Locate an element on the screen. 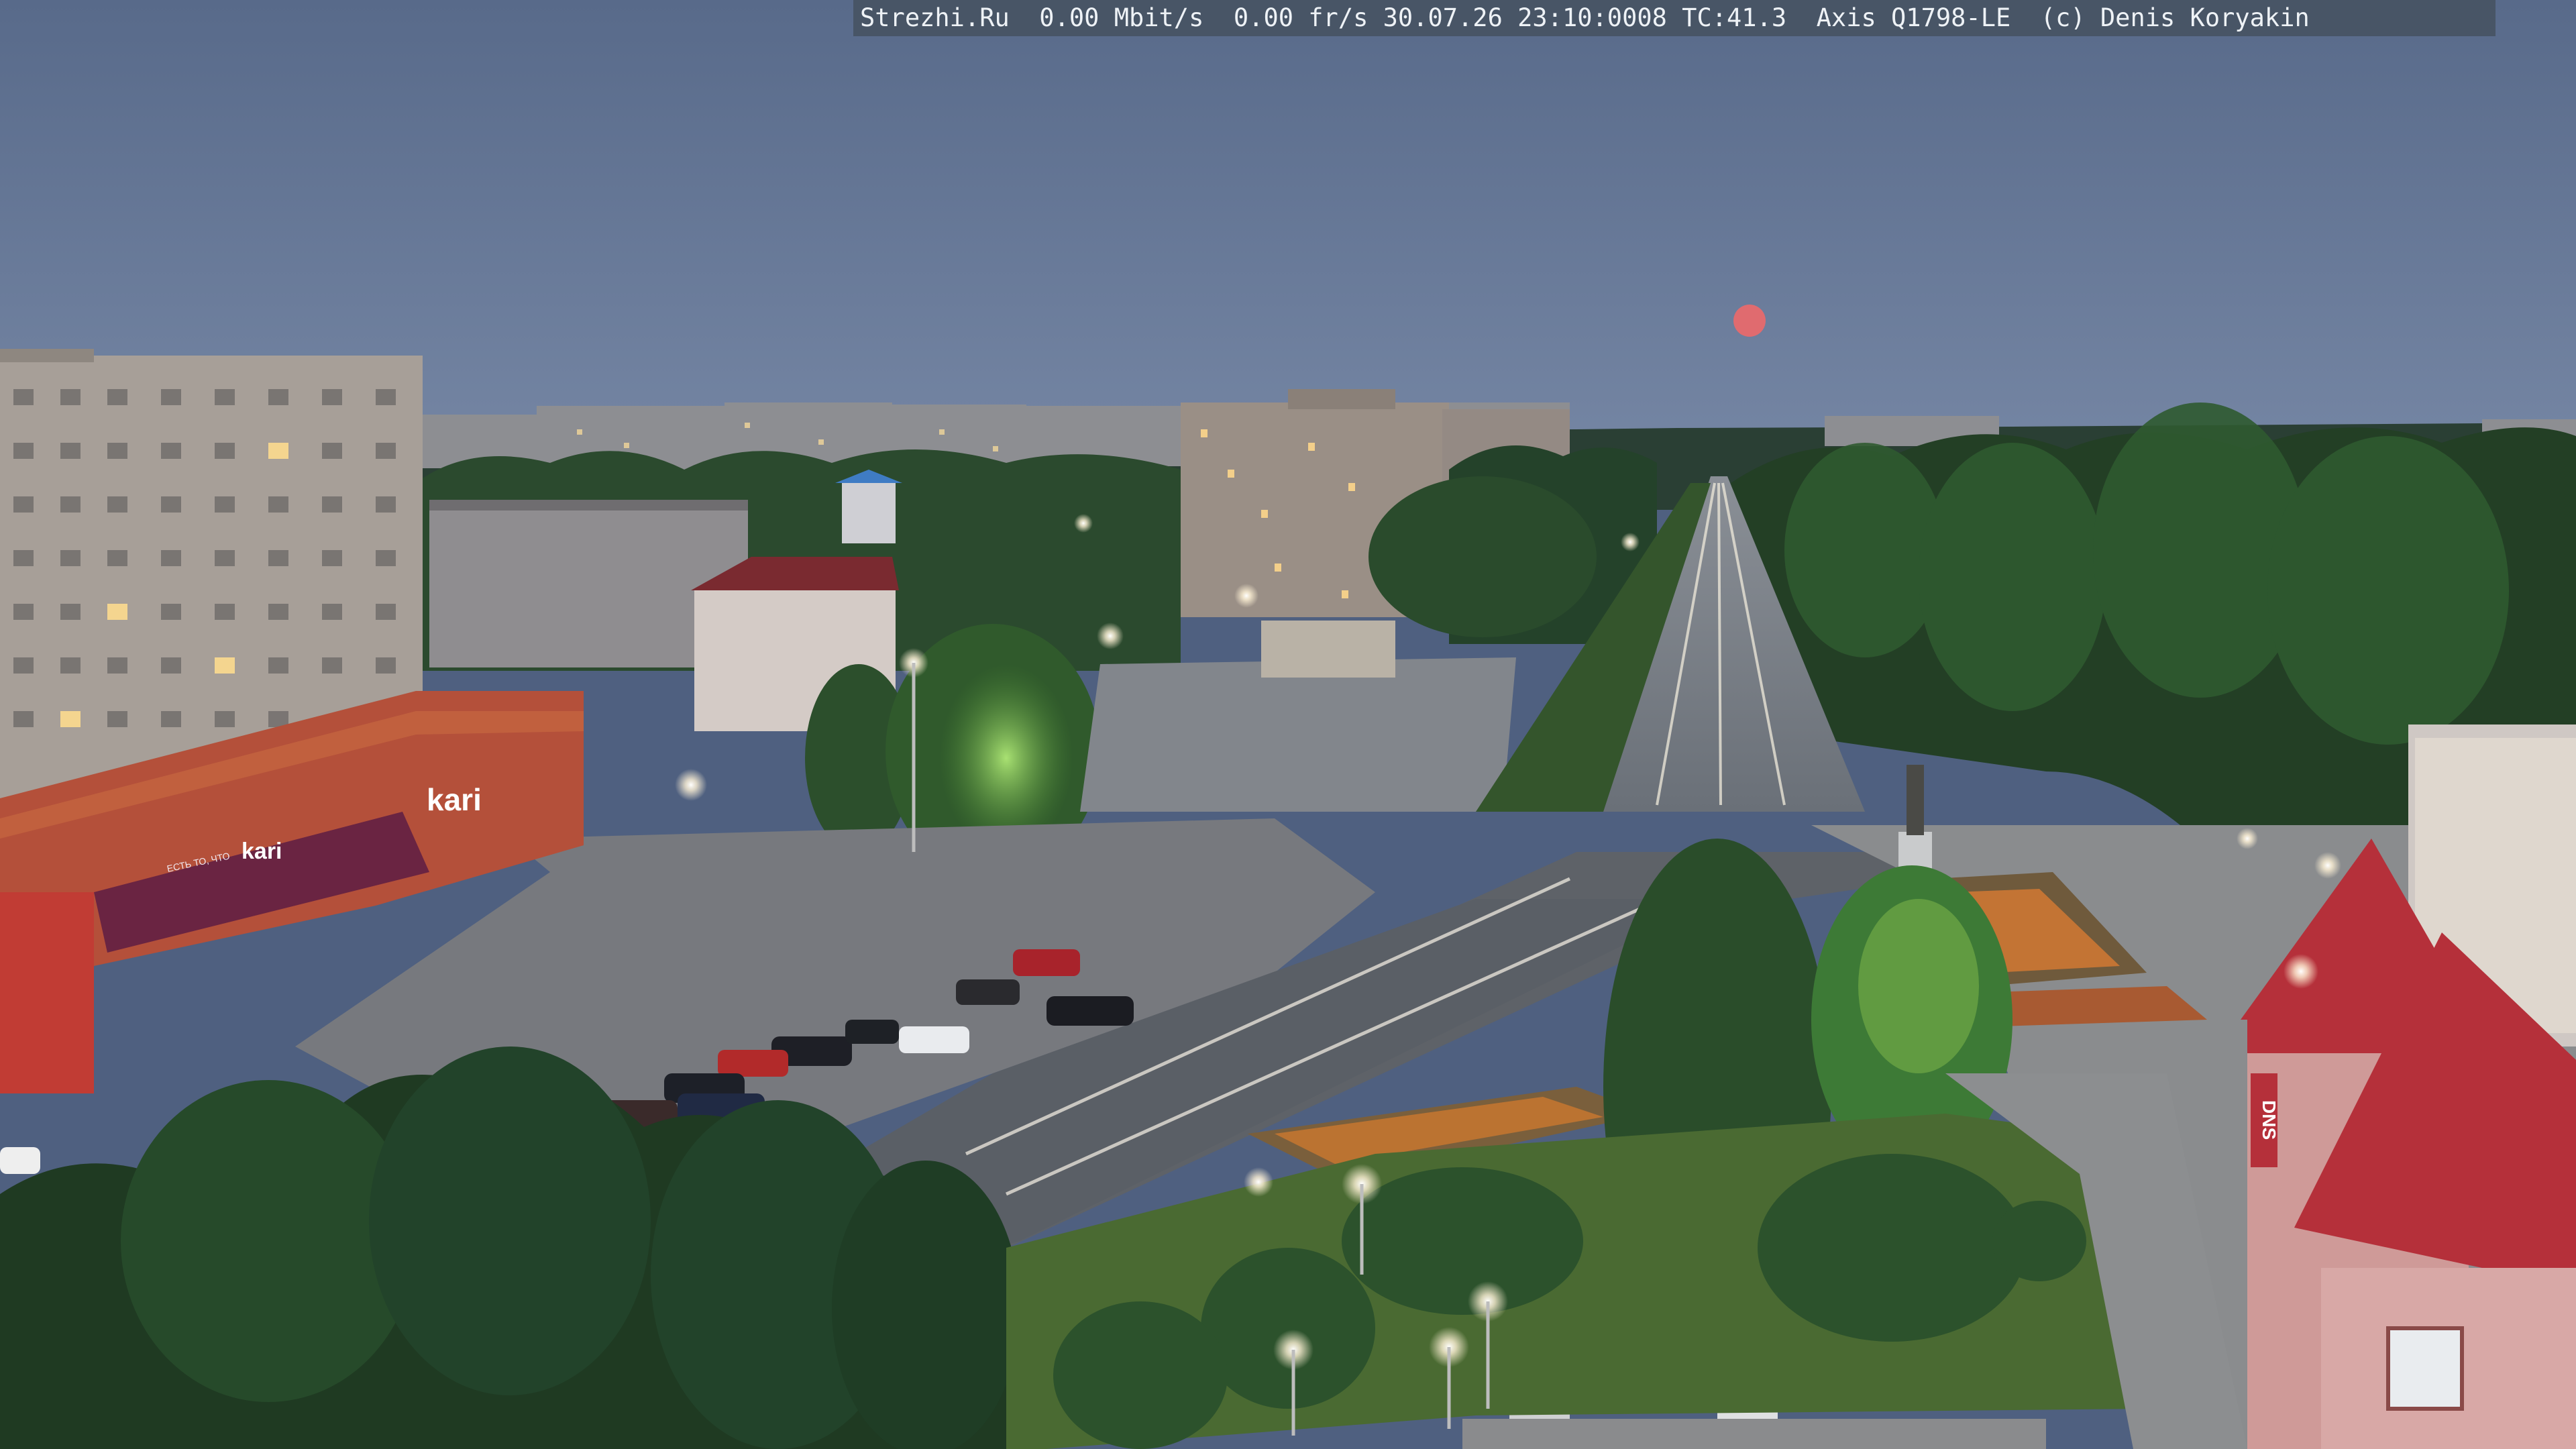 The width and height of the screenshot is (2576, 1449). pavilion is located at coordinates (1328, 649).